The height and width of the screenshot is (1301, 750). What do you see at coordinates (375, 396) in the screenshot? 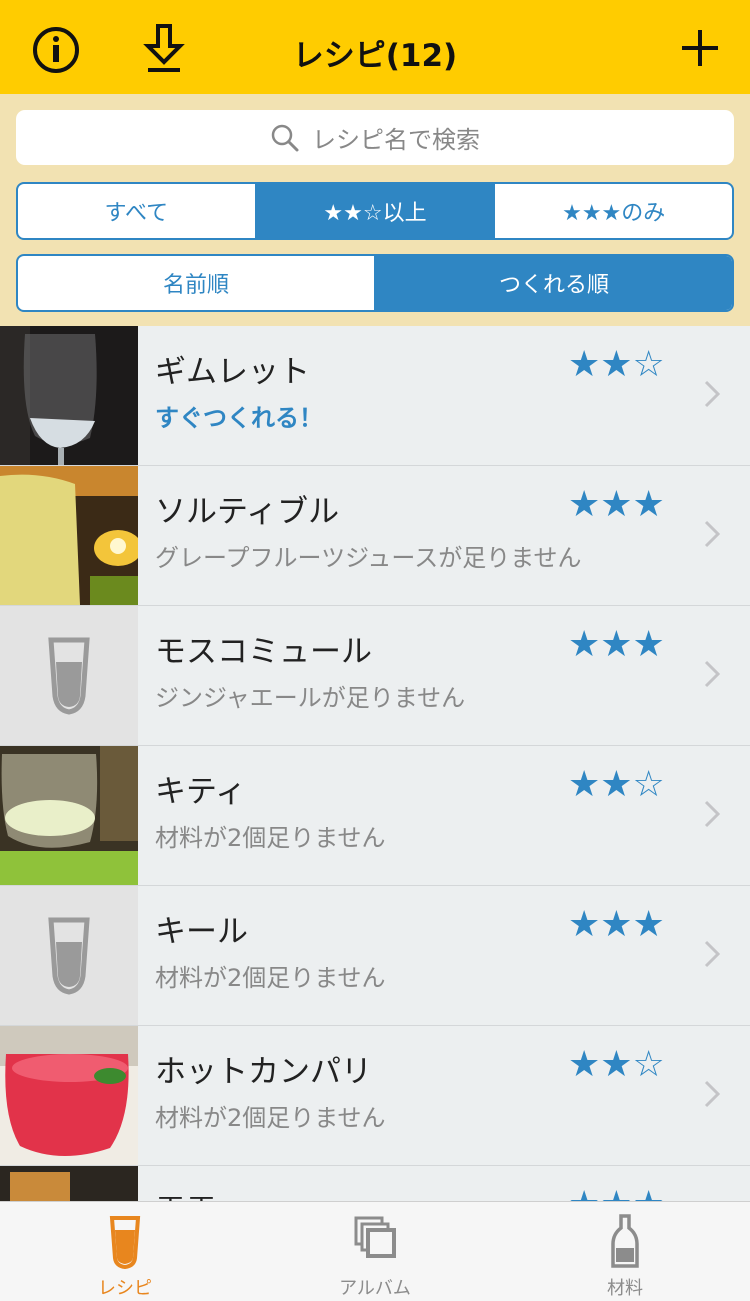
I see `recipe-row: ギムレット すぐつくれる！ ★★☆` at bounding box center [375, 396].